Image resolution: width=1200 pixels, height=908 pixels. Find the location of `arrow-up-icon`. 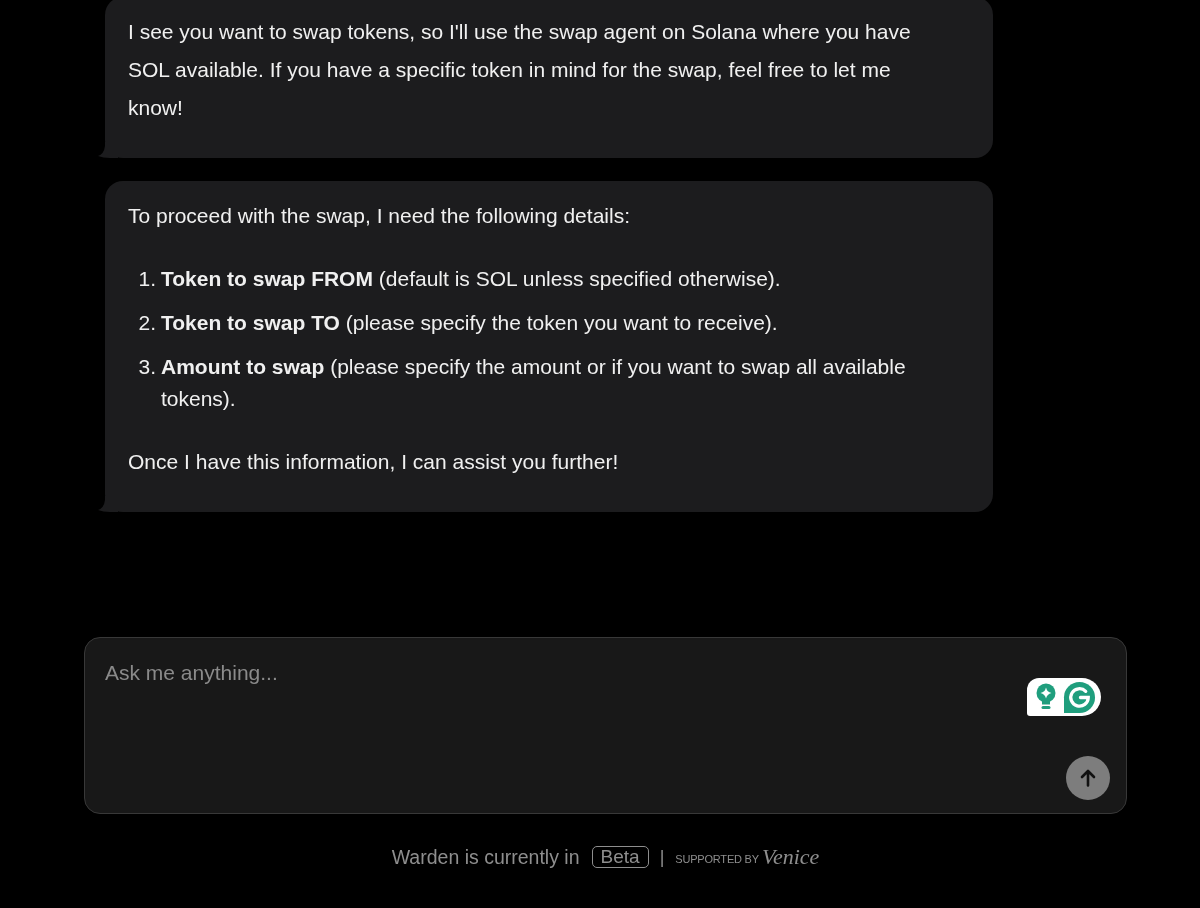

arrow-up-icon is located at coordinates (1088, 778).